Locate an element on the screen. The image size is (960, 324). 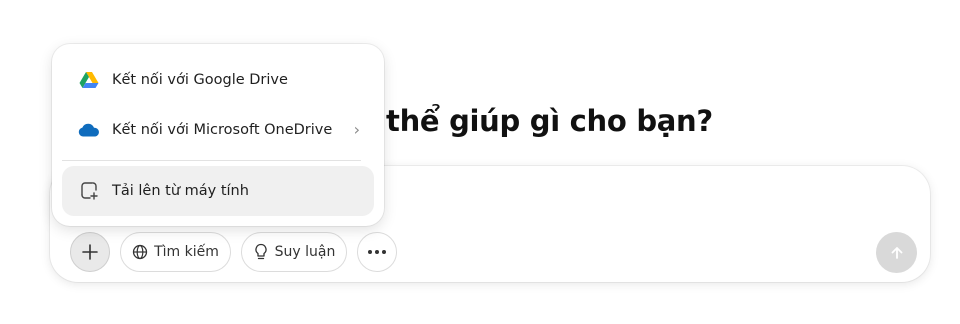
search-toggle-label: Tìm kiếm is located at coordinates (186, 252).